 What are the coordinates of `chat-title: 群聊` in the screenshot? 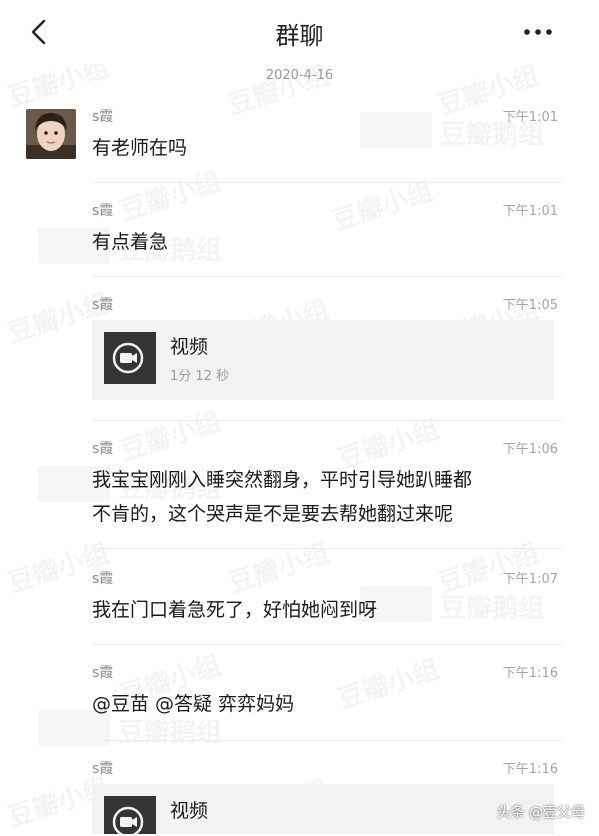 It's located at (299, 36).